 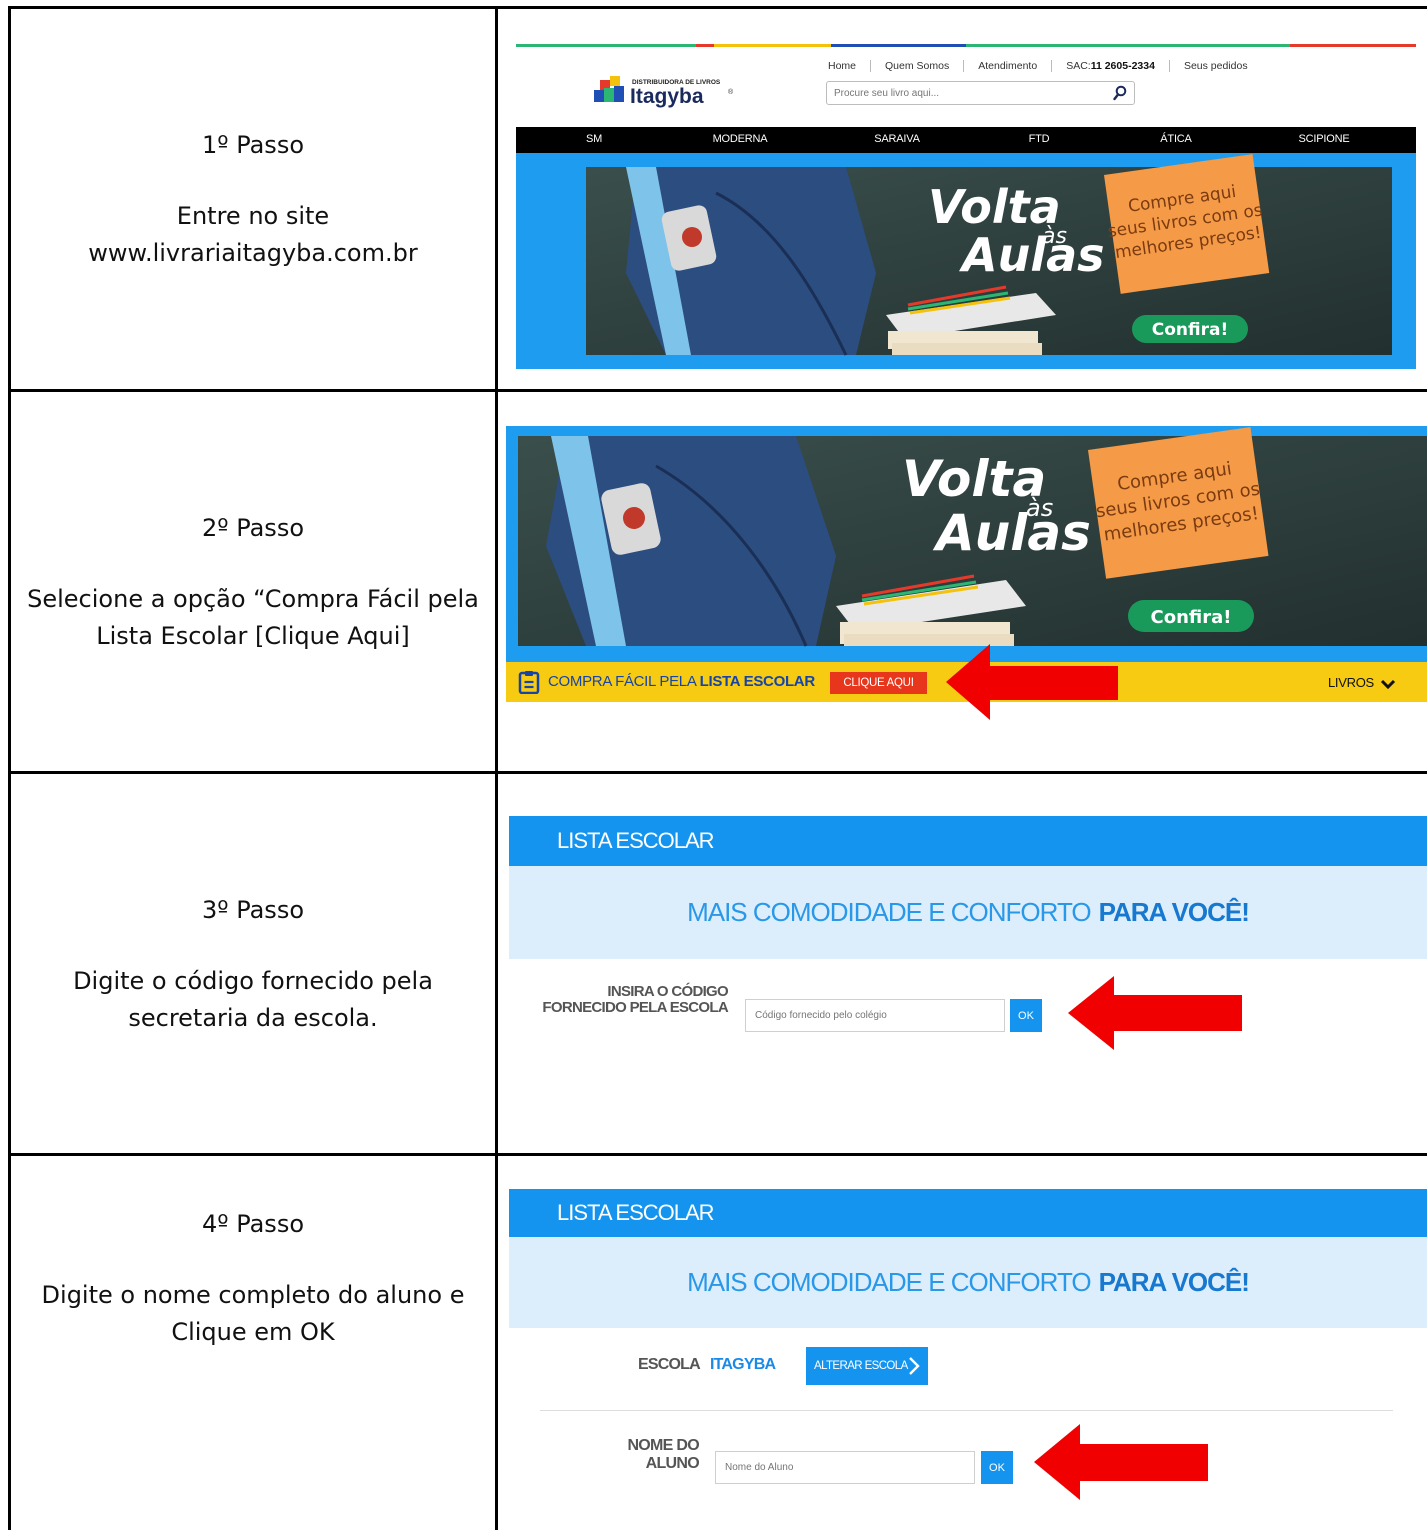 I want to click on chevron-down-icon, so click(x=1388, y=684).